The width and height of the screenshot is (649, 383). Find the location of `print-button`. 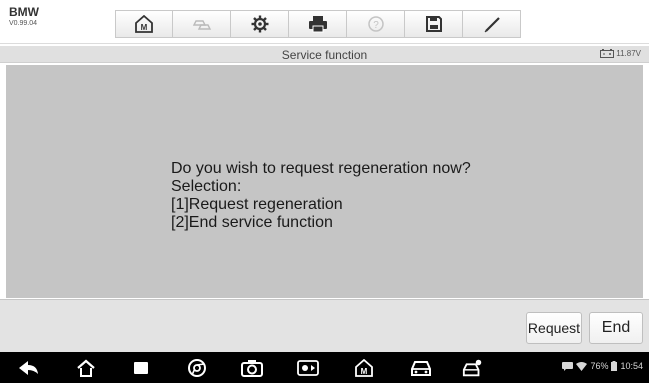

print-button is located at coordinates (318, 24).